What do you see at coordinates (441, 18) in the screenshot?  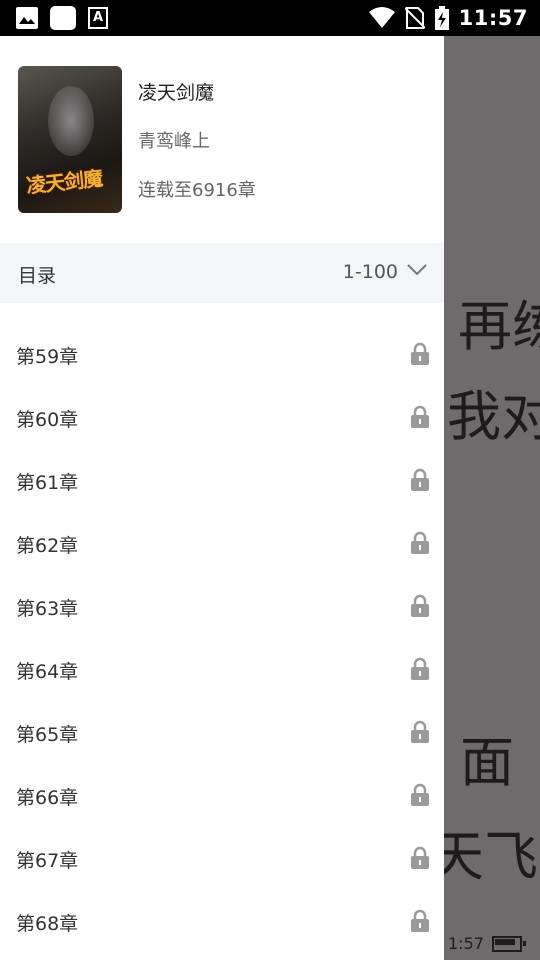 I see `battery-charging-icon` at bounding box center [441, 18].